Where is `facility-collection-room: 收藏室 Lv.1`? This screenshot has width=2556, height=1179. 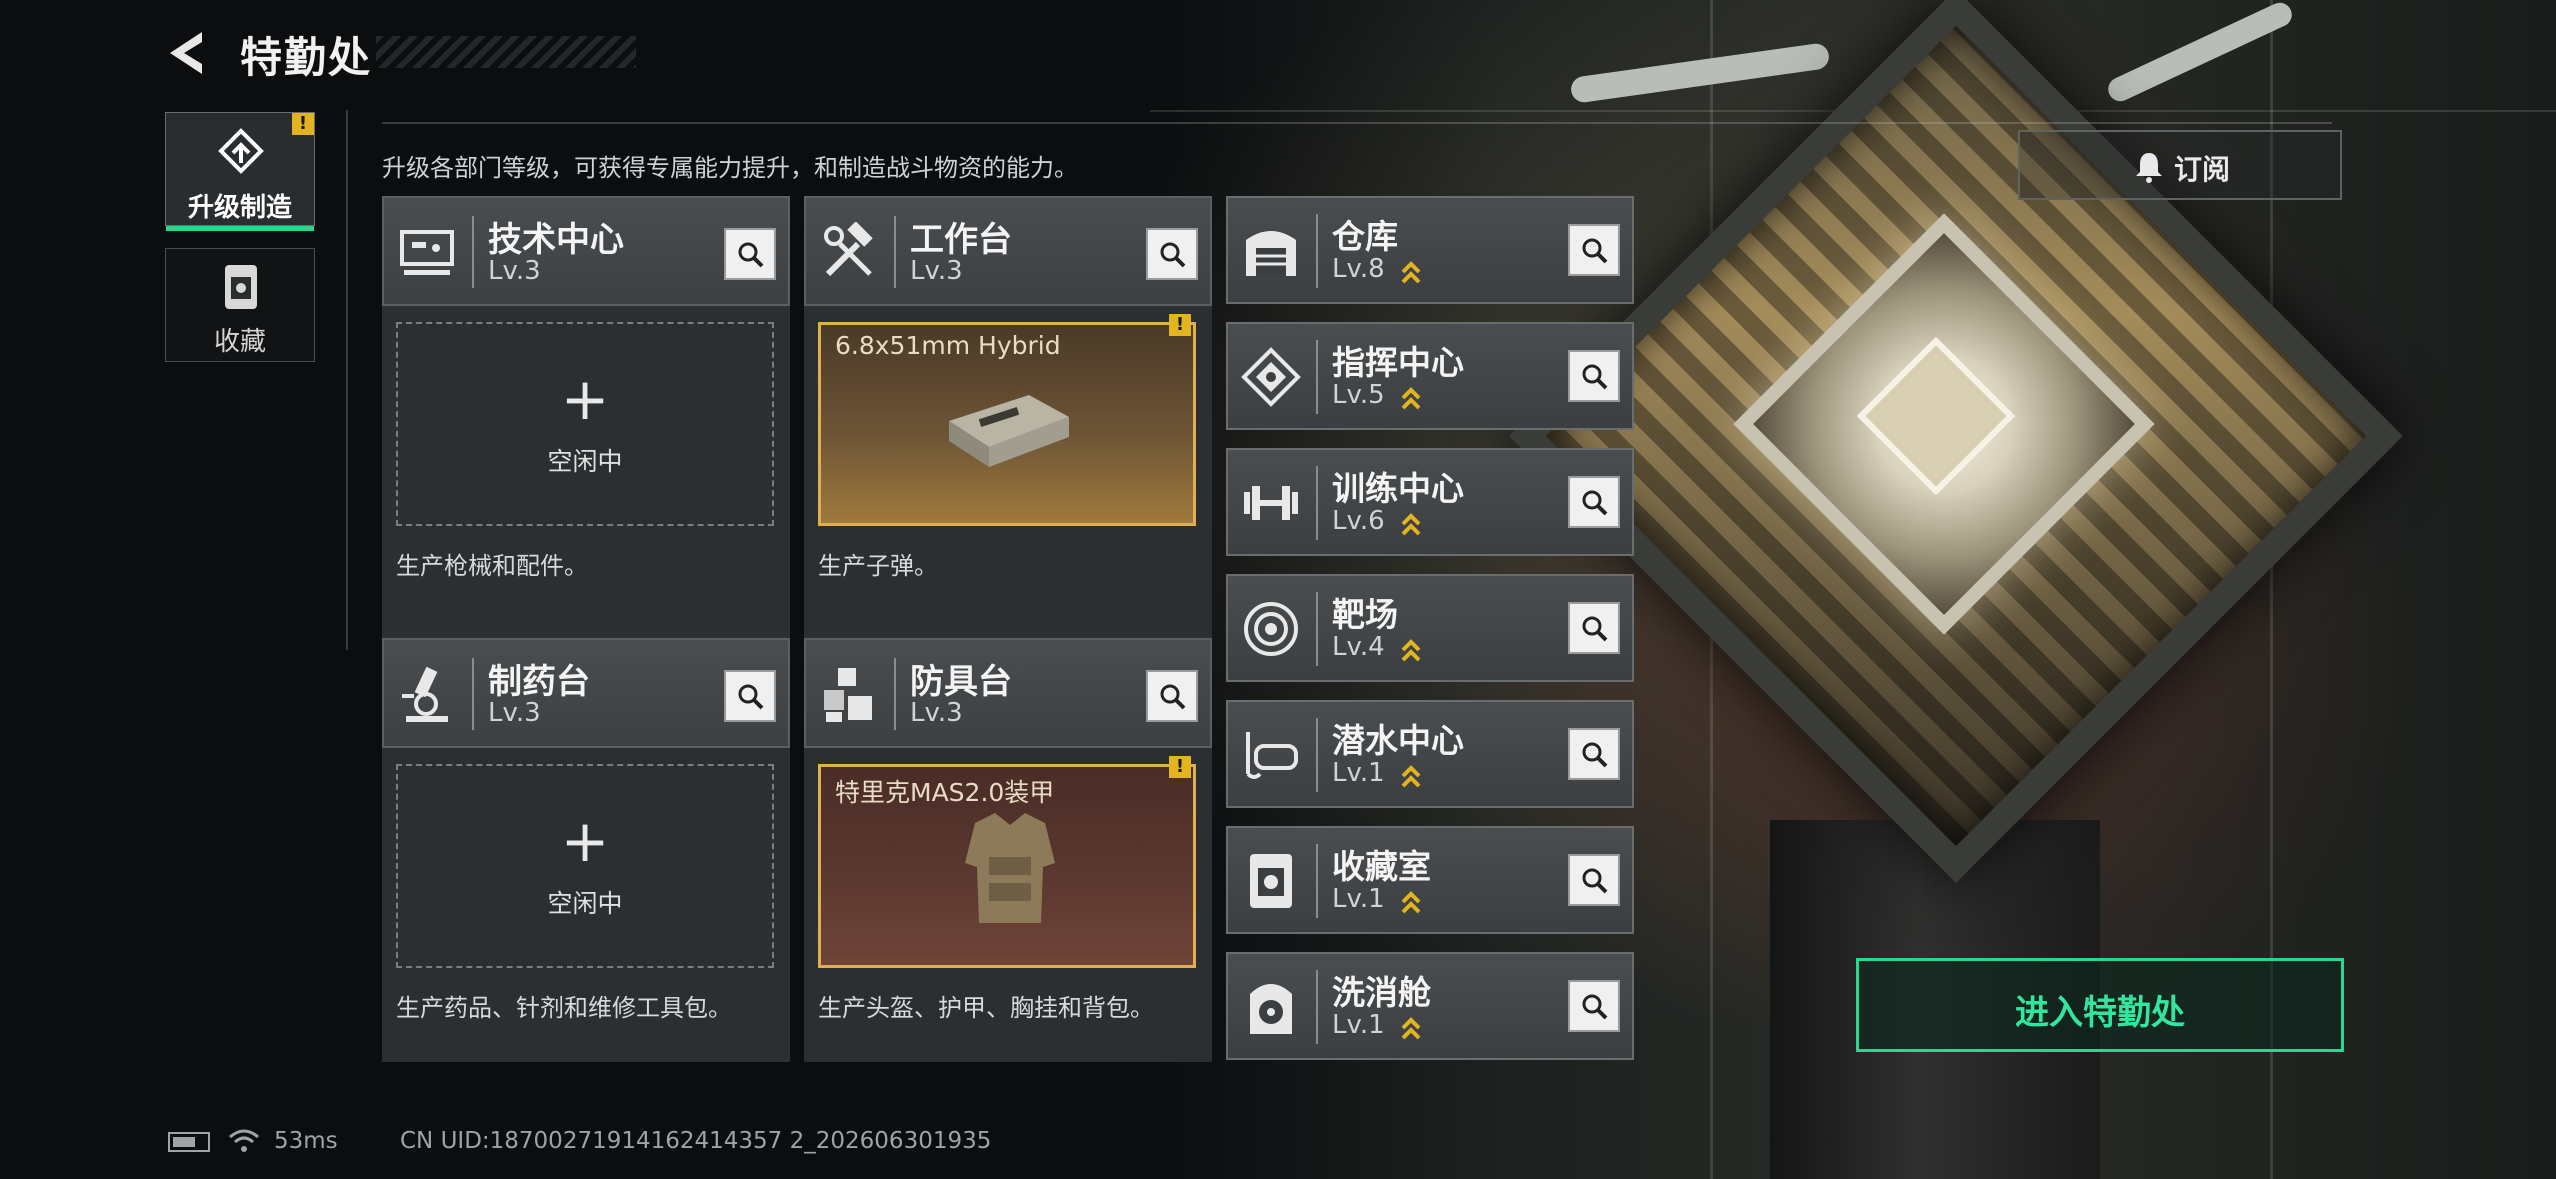
facility-collection-room: 收藏室 Lv.1 is located at coordinates (1430, 880).